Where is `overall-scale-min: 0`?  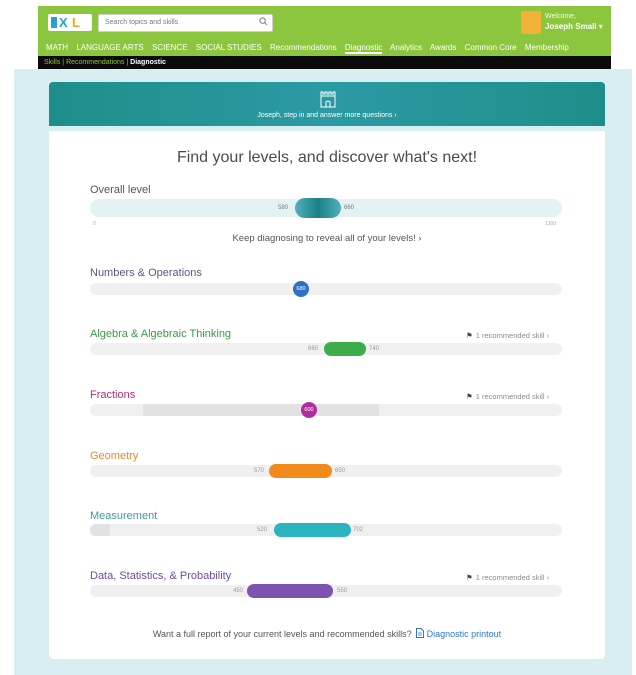
overall-scale-min: 0 is located at coordinates (94, 224).